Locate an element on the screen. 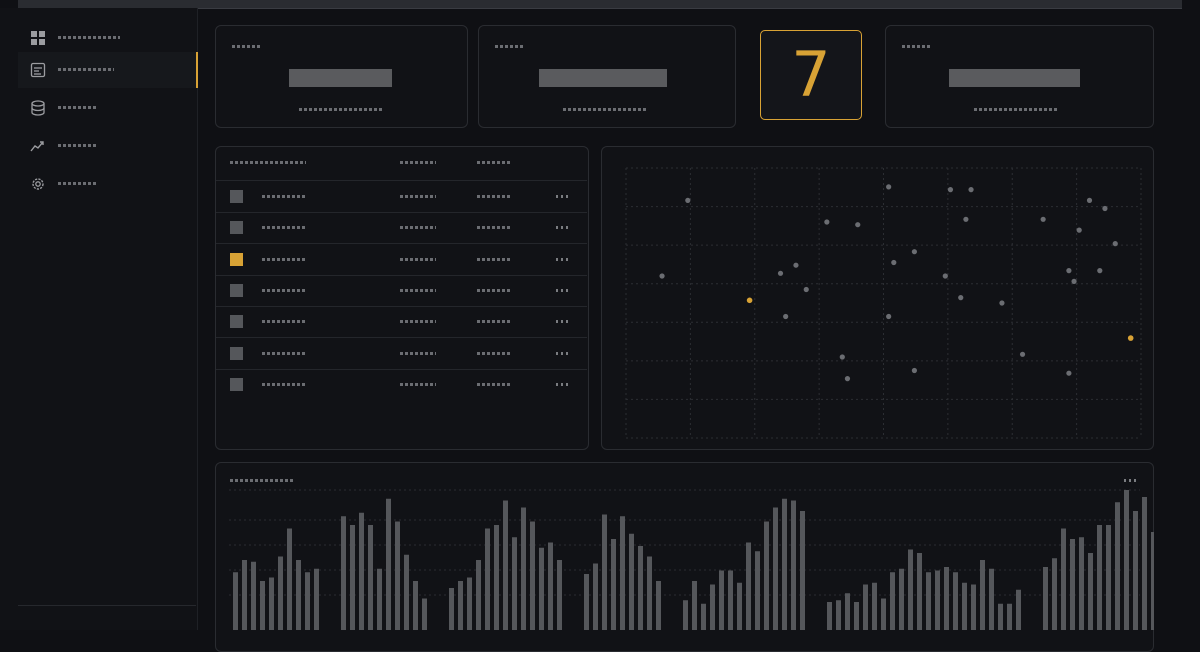 This screenshot has height=652, width=1200. sidebar-item-table is located at coordinates (108, 70).